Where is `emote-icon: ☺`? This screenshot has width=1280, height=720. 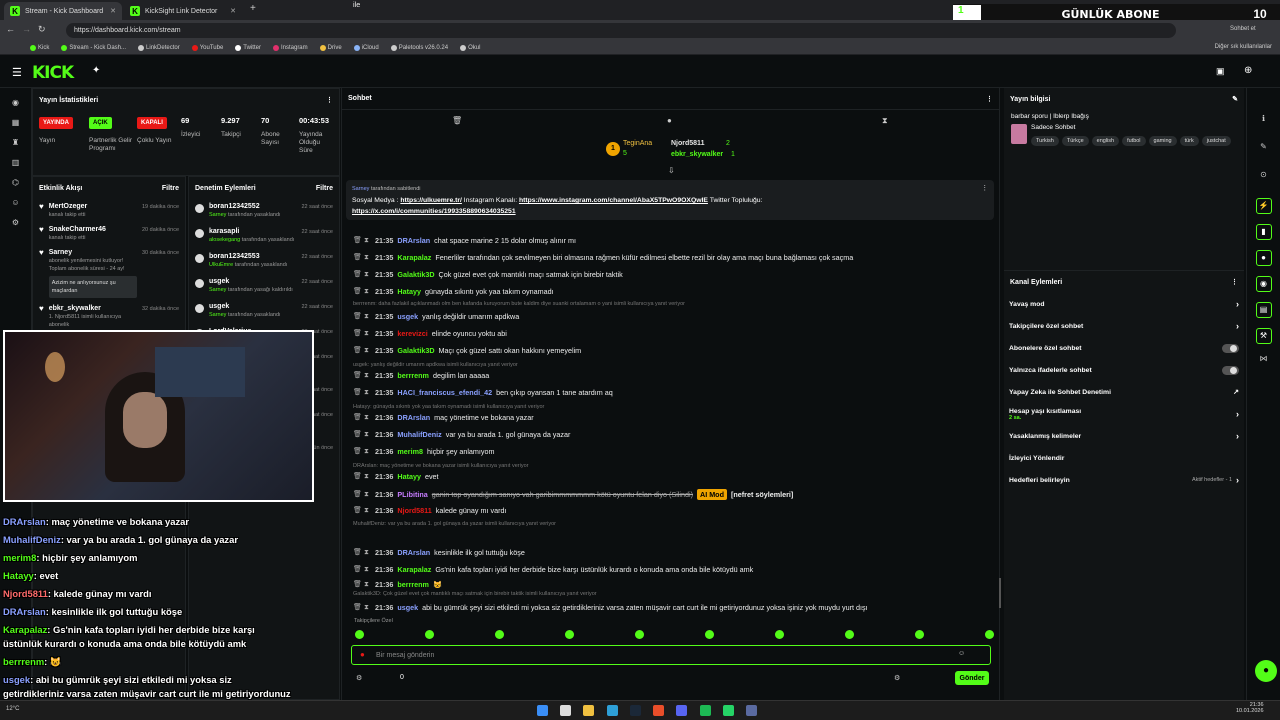
emote-icon: ☺ is located at coordinates (961, 653).